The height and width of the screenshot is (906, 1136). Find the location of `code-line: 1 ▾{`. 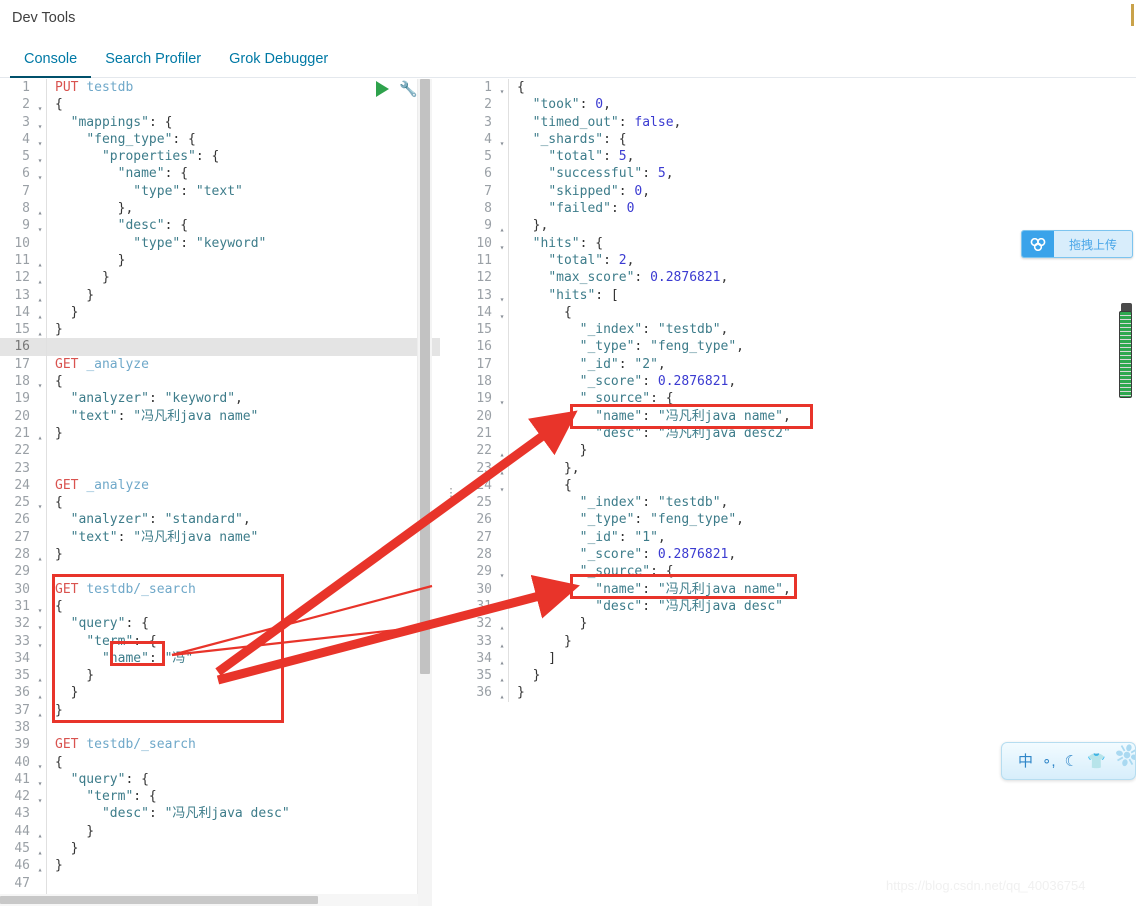

code-line: 1 ▾{ is located at coordinates (799, 88).